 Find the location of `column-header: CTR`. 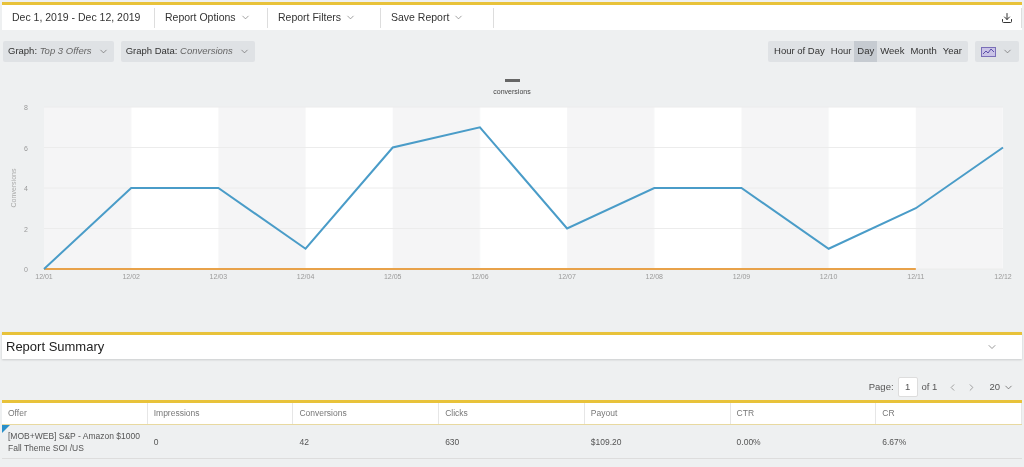

column-header: CTR is located at coordinates (803, 413).